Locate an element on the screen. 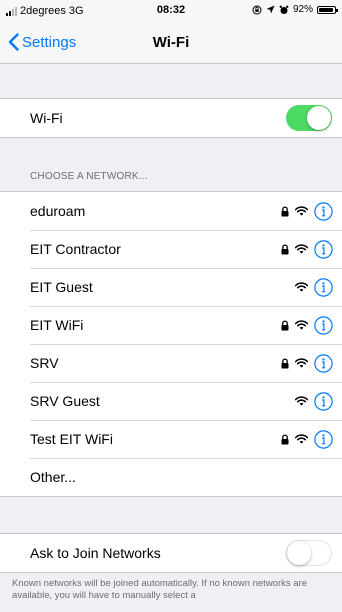  ask-to-join-group: Ask to Join Networks is located at coordinates (171, 553).